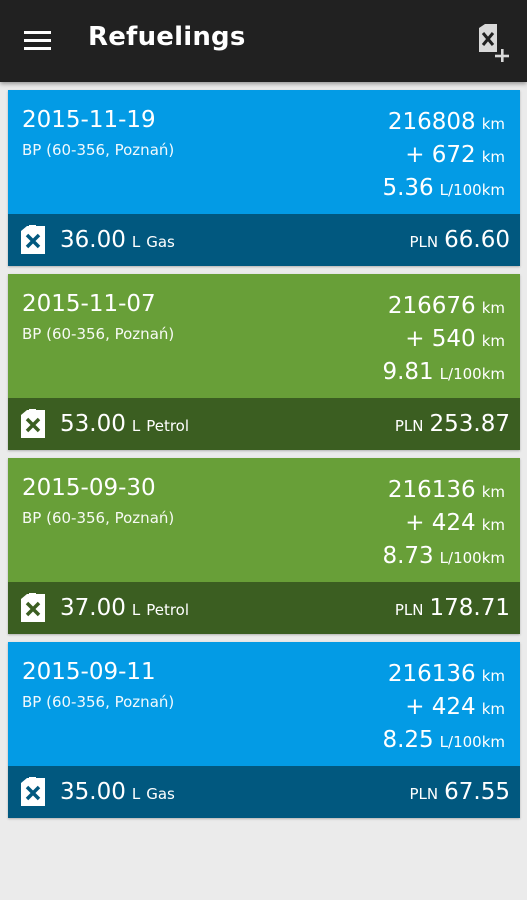 This screenshot has height=900, width=527. What do you see at coordinates (408, 372) in the screenshot?
I see `consumption-value: 9.81` at bounding box center [408, 372].